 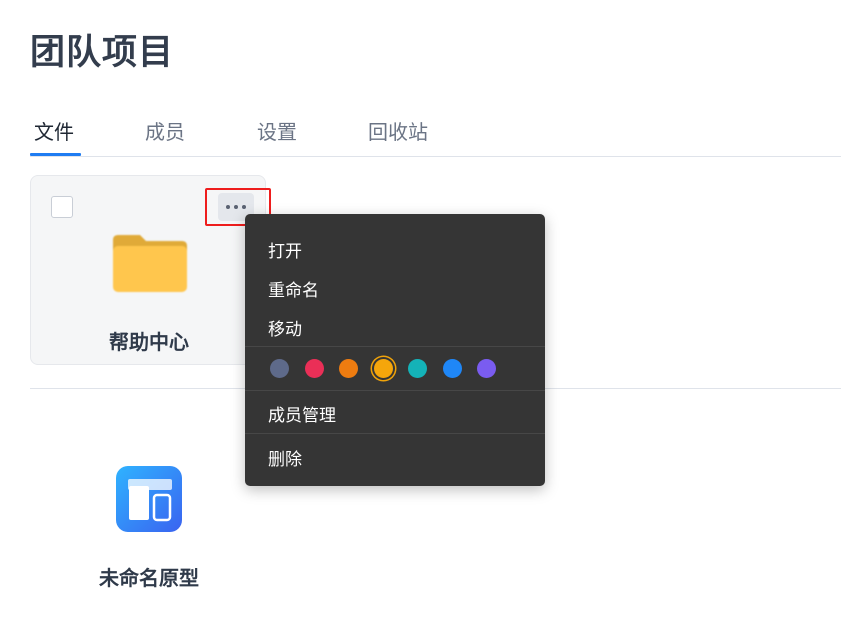 I want to click on tab-bar: 文件 成员 设置 回收站, so click(x=435, y=134).